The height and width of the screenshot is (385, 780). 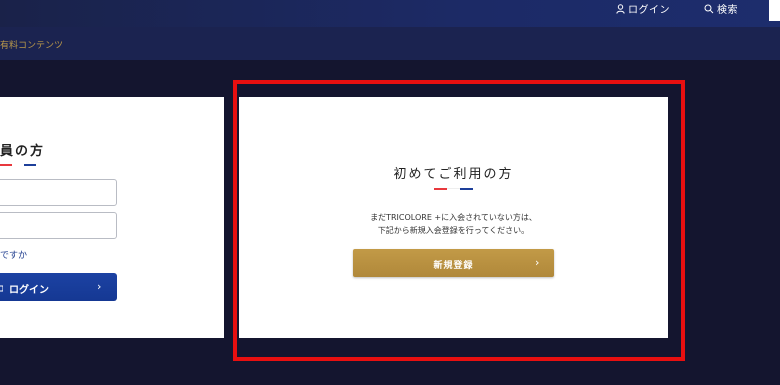 What do you see at coordinates (390, 43) in the screenshot?
I see `sub-navigation-bar: 有料コンテンツ` at bounding box center [390, 43].